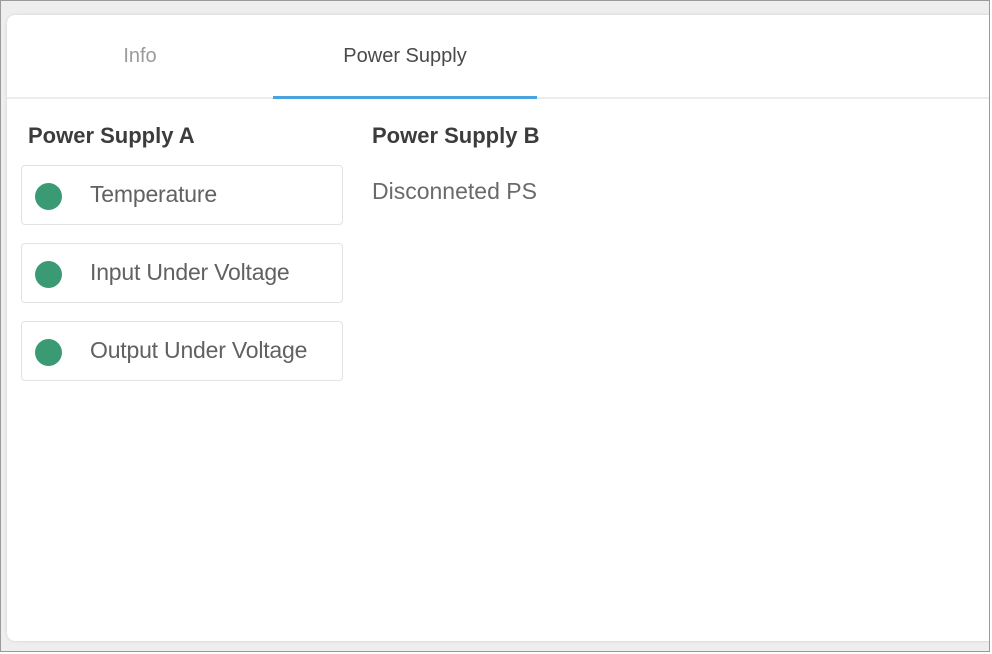 The width and height of the screenshot is (992, 654). I want to click on status-item-label: Temperature, so click(153, 194).